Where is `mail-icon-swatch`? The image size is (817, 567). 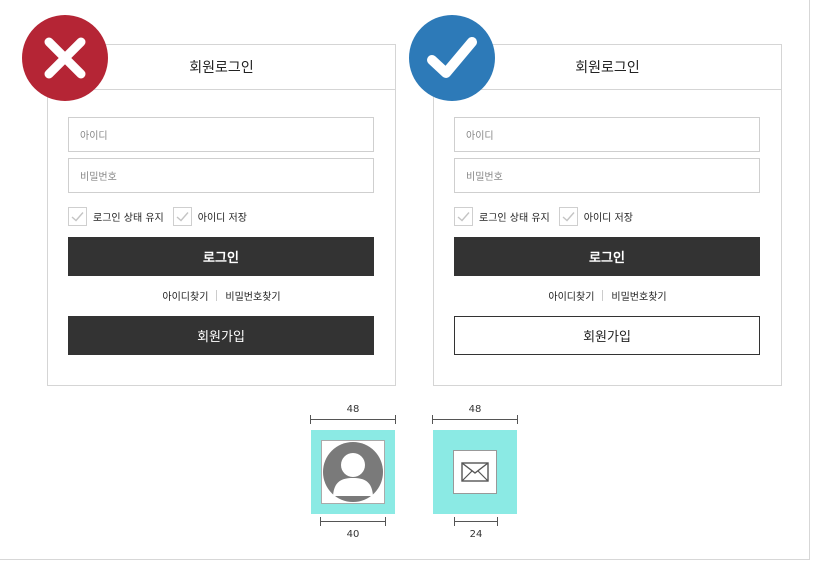 mail-icon-swatch is located at coordinates (475, 472).